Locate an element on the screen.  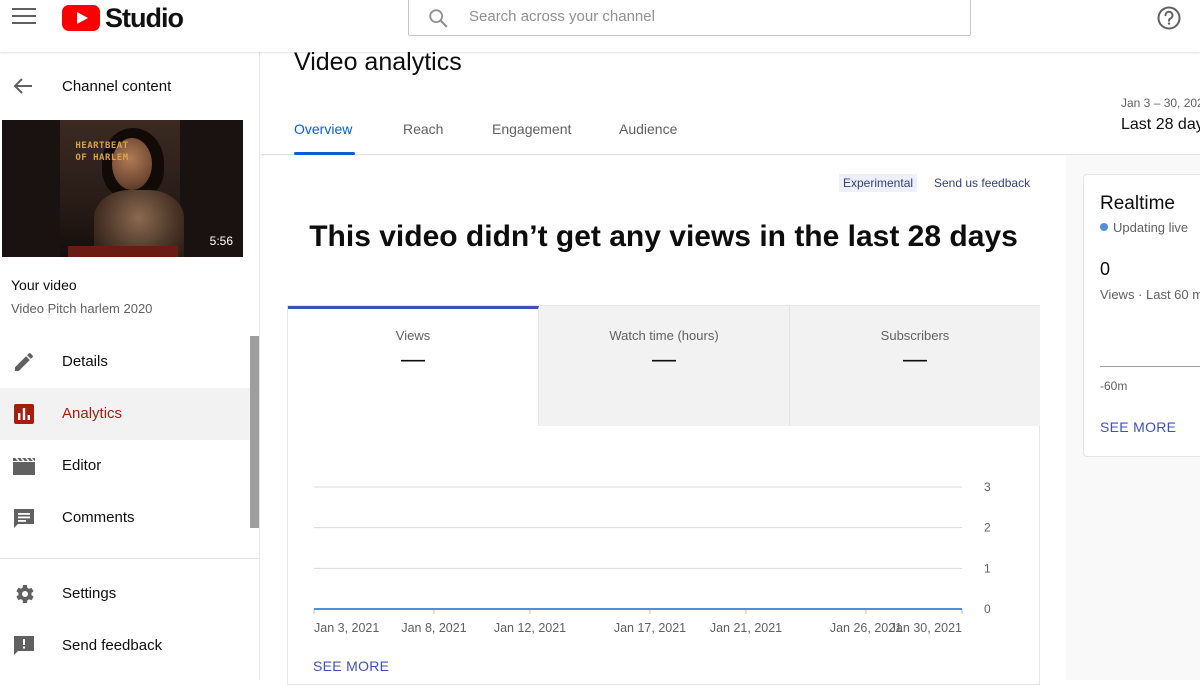
top-bar: Studio is located at coordinates (600, 26).